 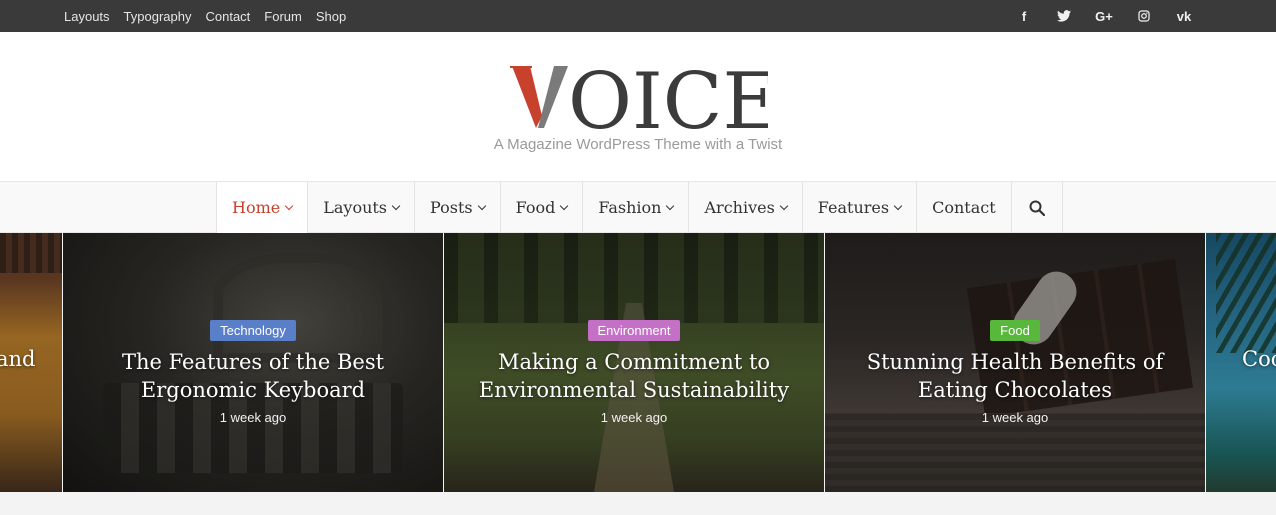 What do you see at coordinates (256, 207) in the screenshot?
I see `nav-home-label: Home` at bounding box center [256, 207].